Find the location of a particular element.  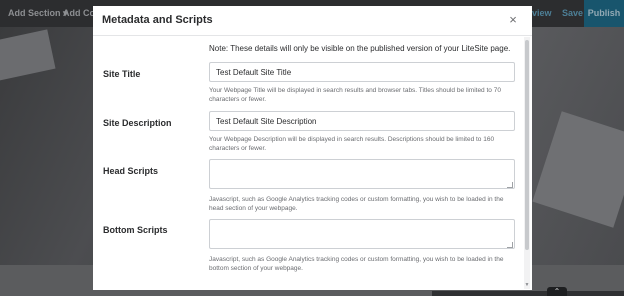

head-scripts-textarea is located at coordinates (362, 174).